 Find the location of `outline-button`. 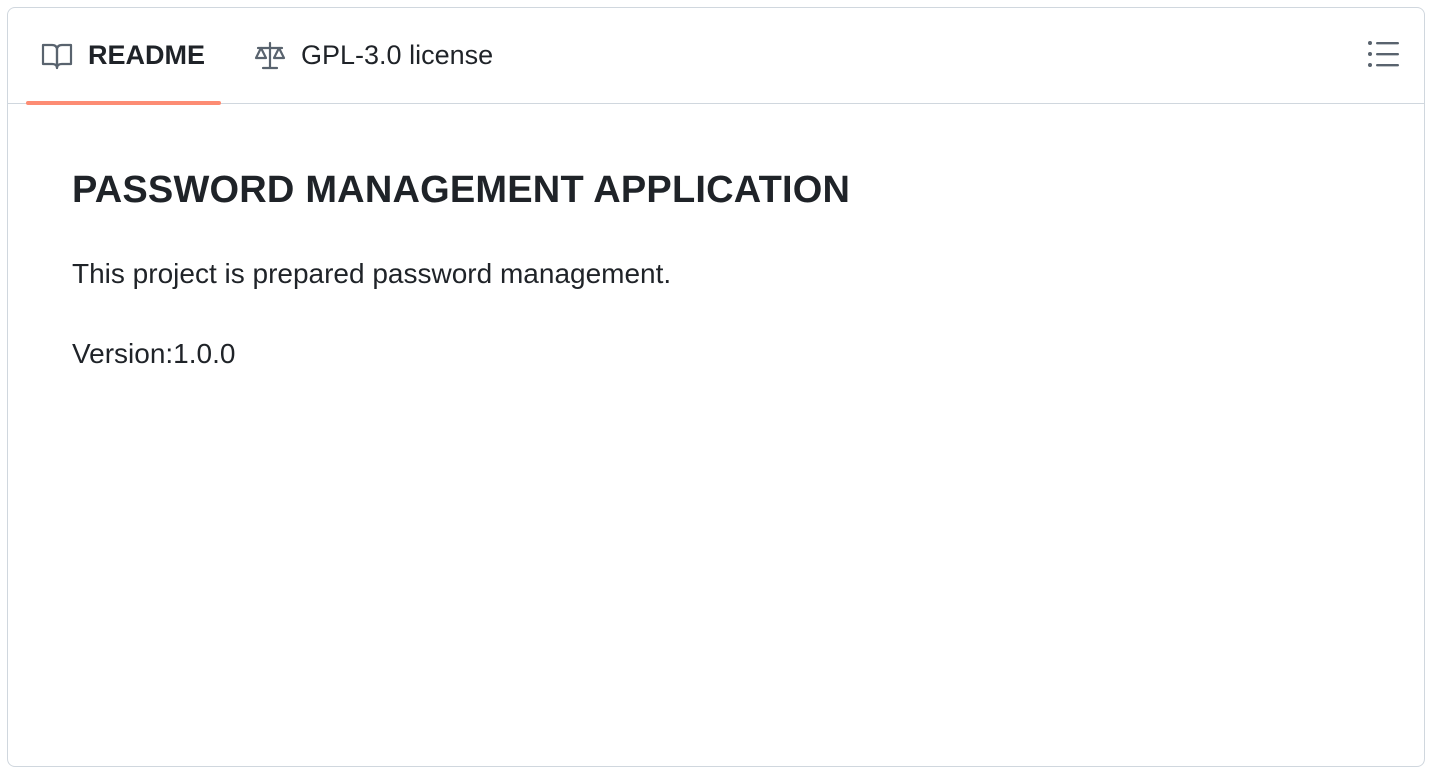

outline-button is located at coordinates (1384, 56).